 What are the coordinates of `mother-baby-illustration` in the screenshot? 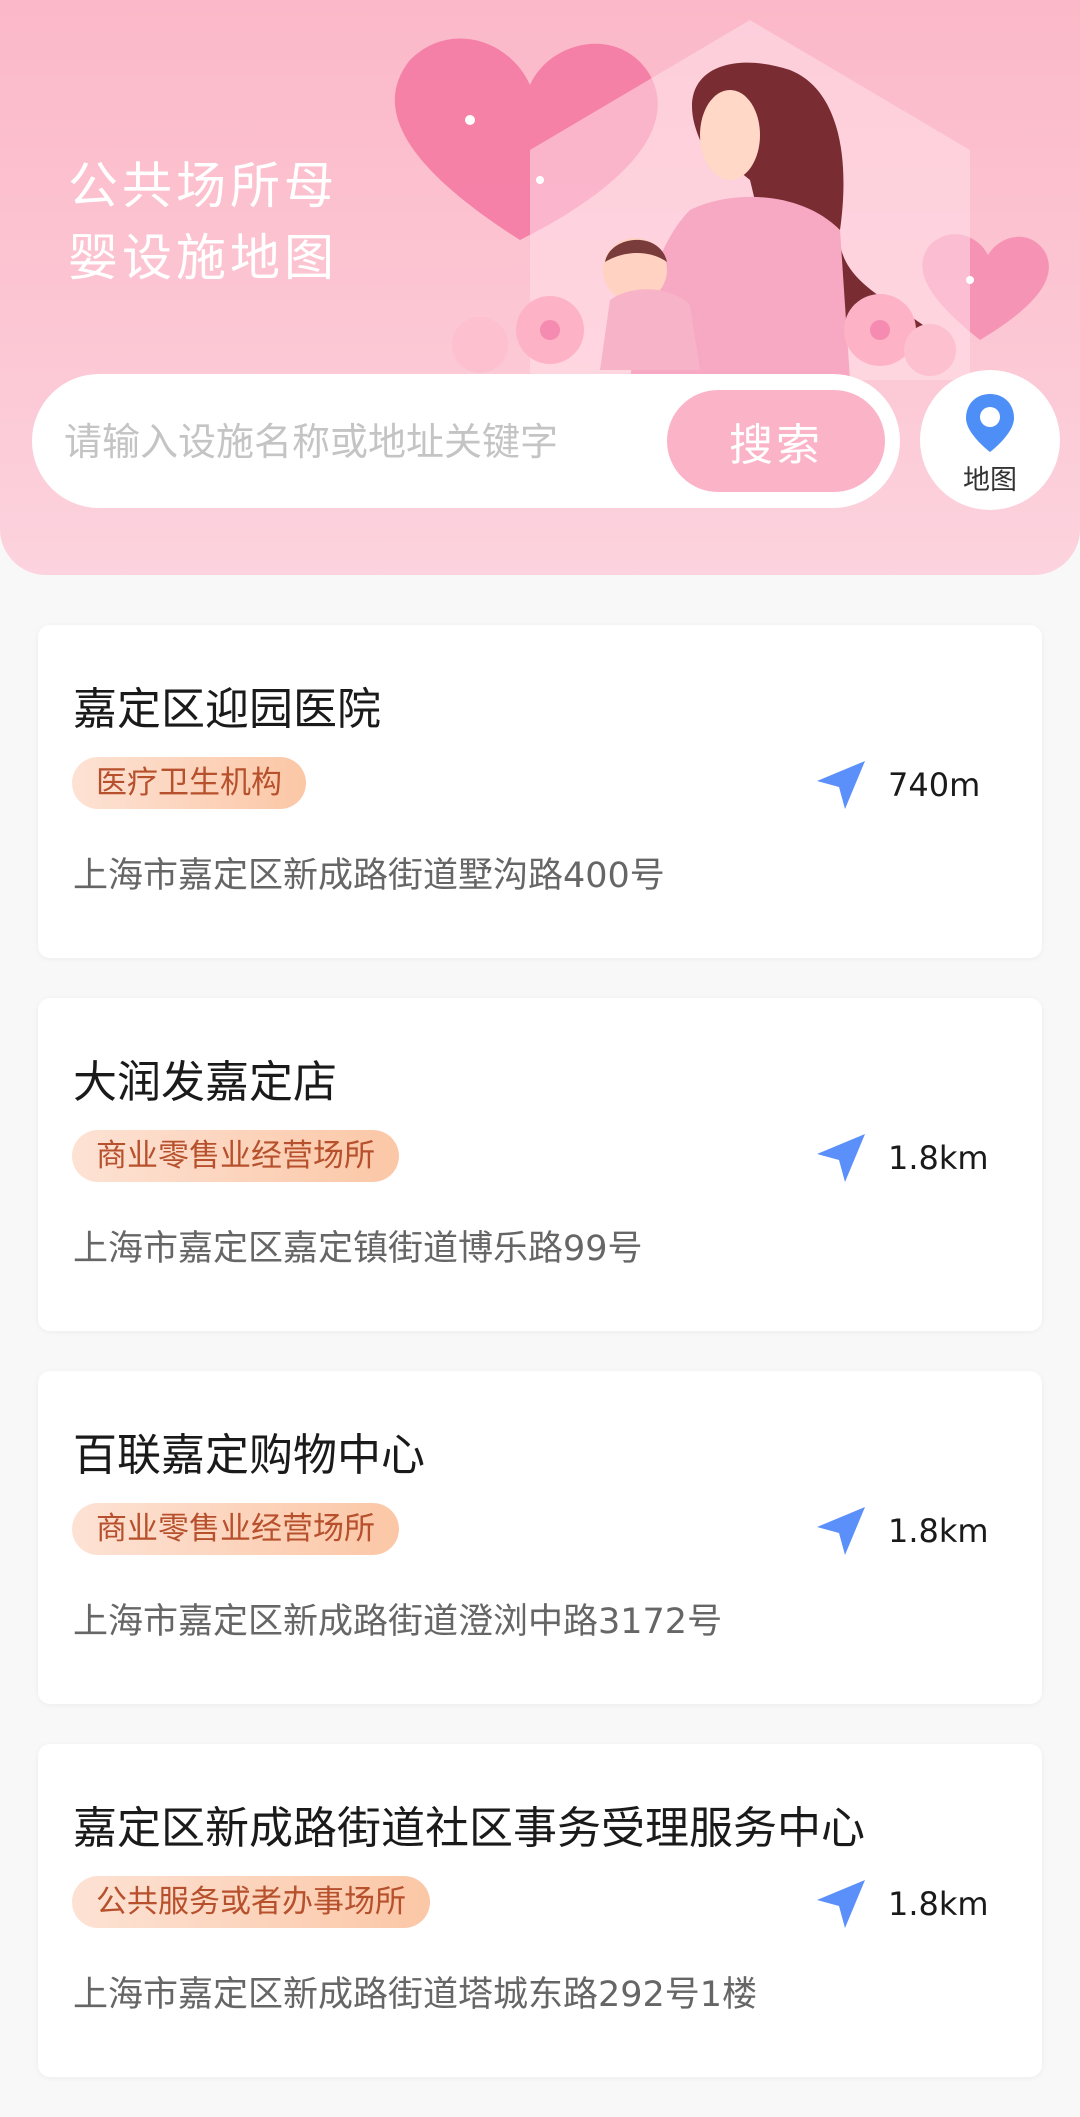 It's located at (721, 200).